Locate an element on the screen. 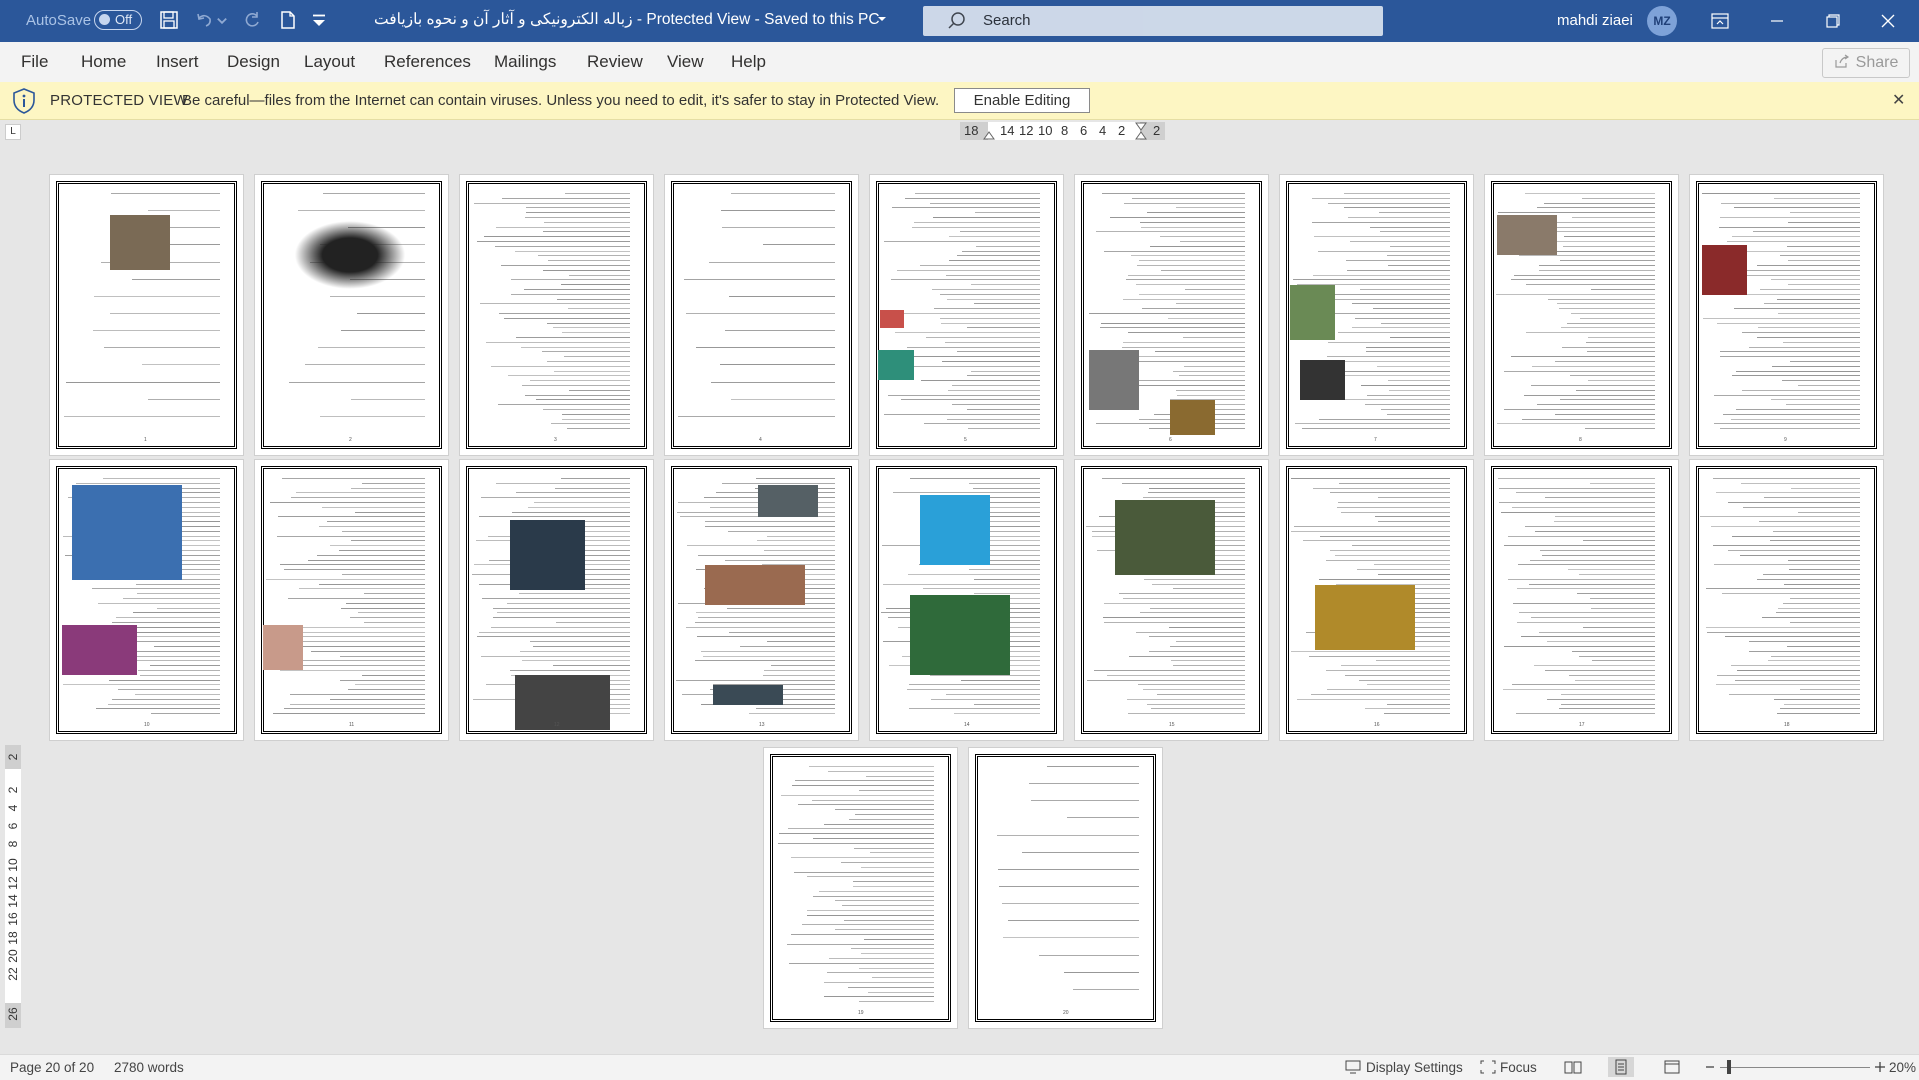 Image resolution: width=1919 pixels, height=1080 pixels. display-settings-label: Display Settings is located at coordinates (1414, 1067).